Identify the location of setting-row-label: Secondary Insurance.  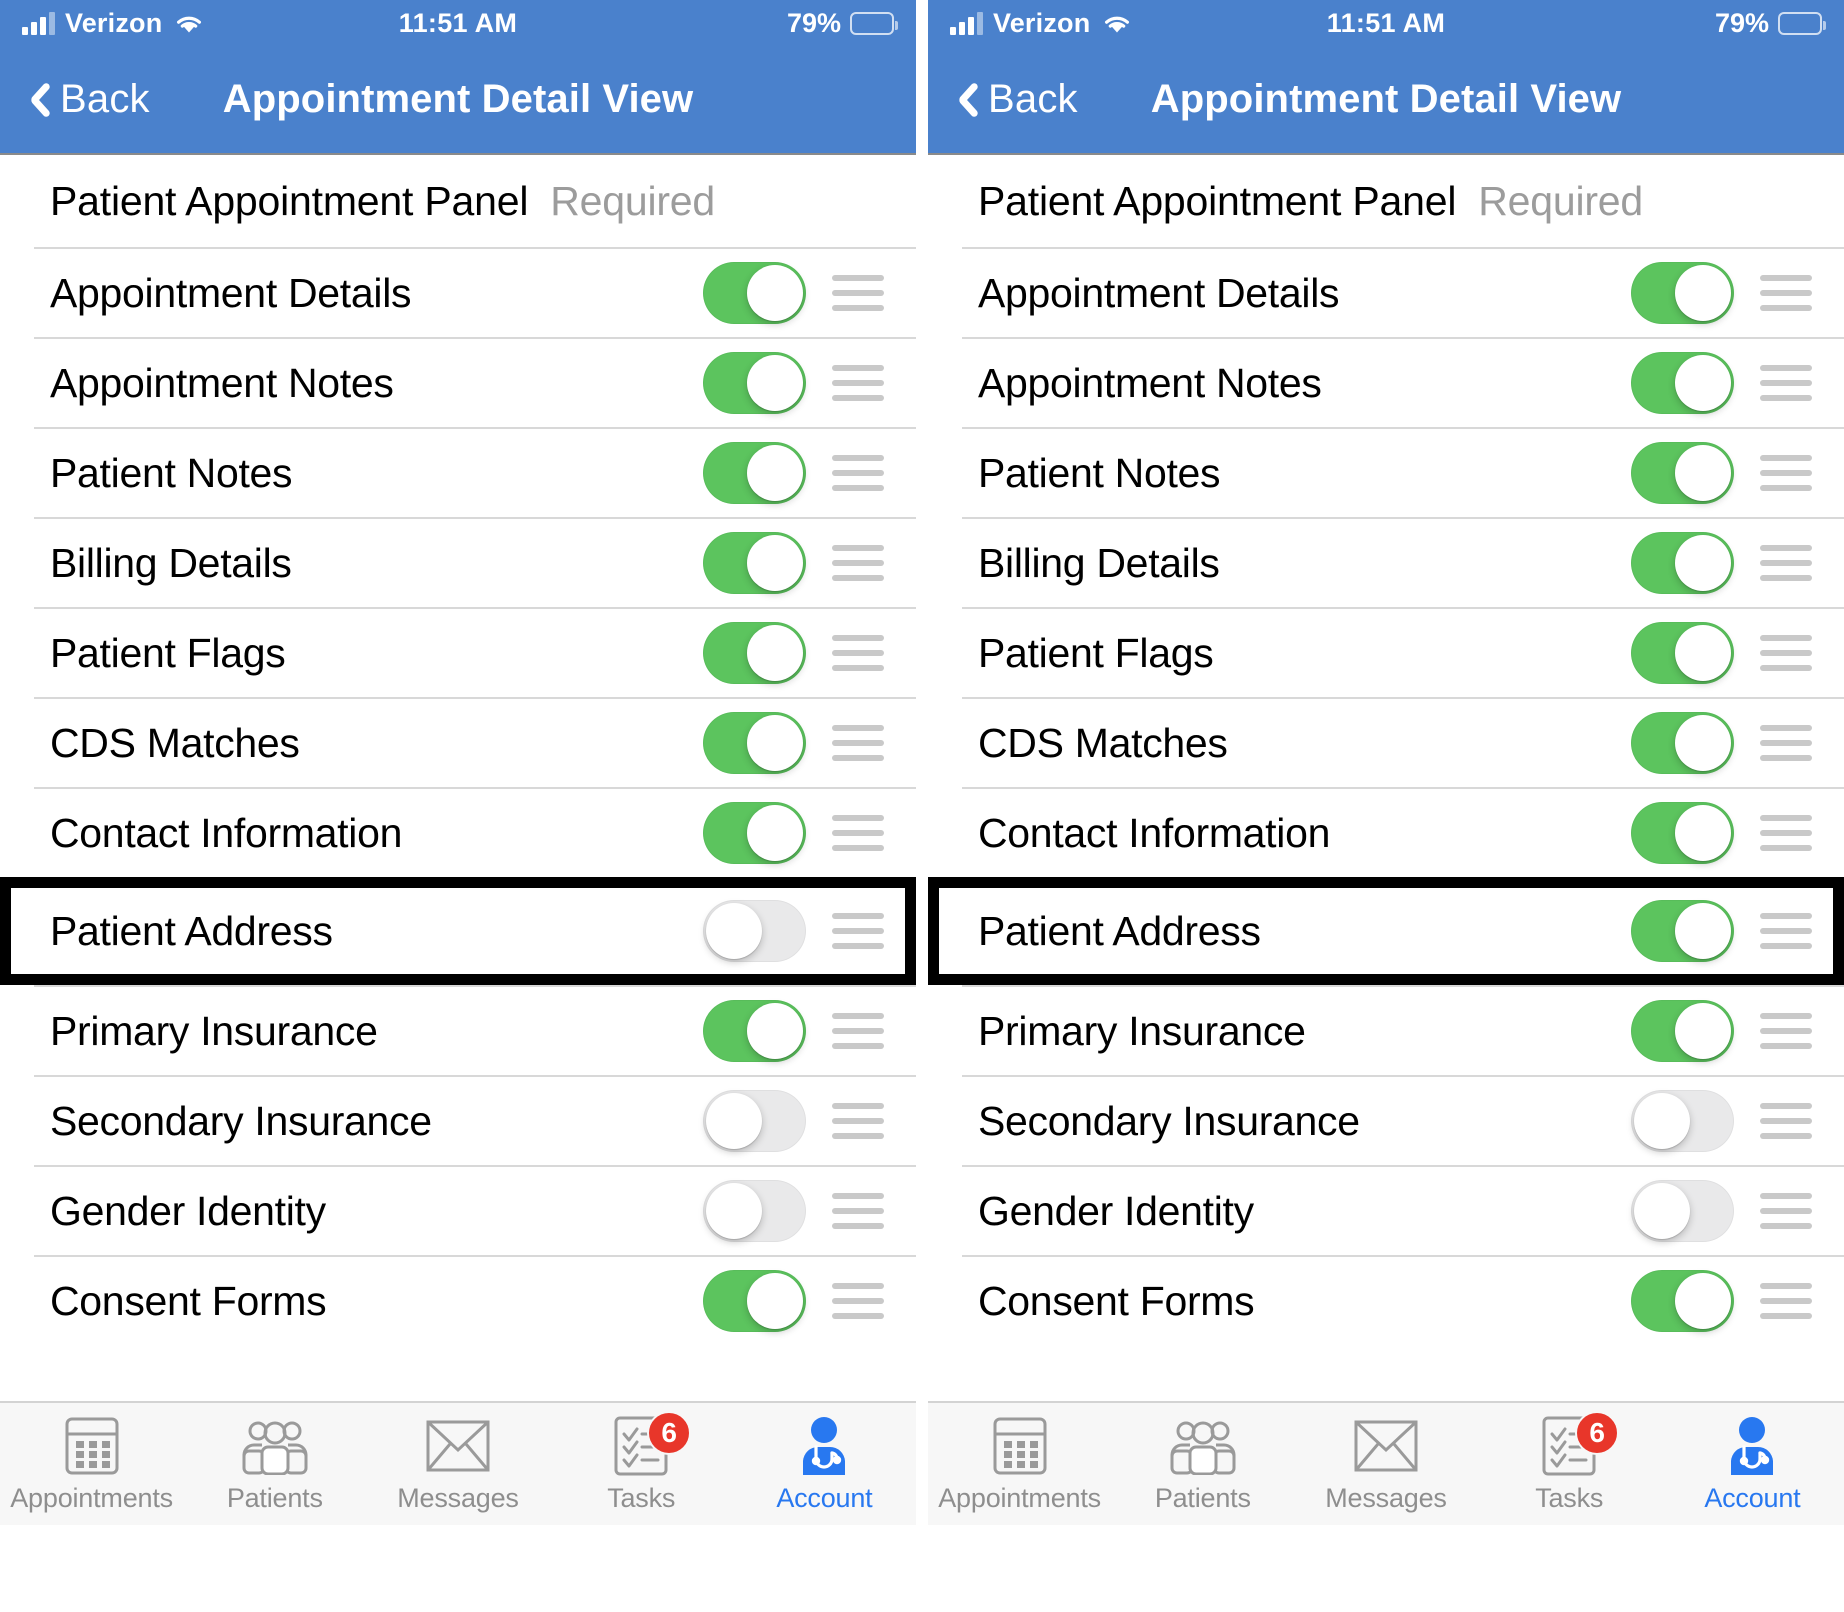
(241, 1120).